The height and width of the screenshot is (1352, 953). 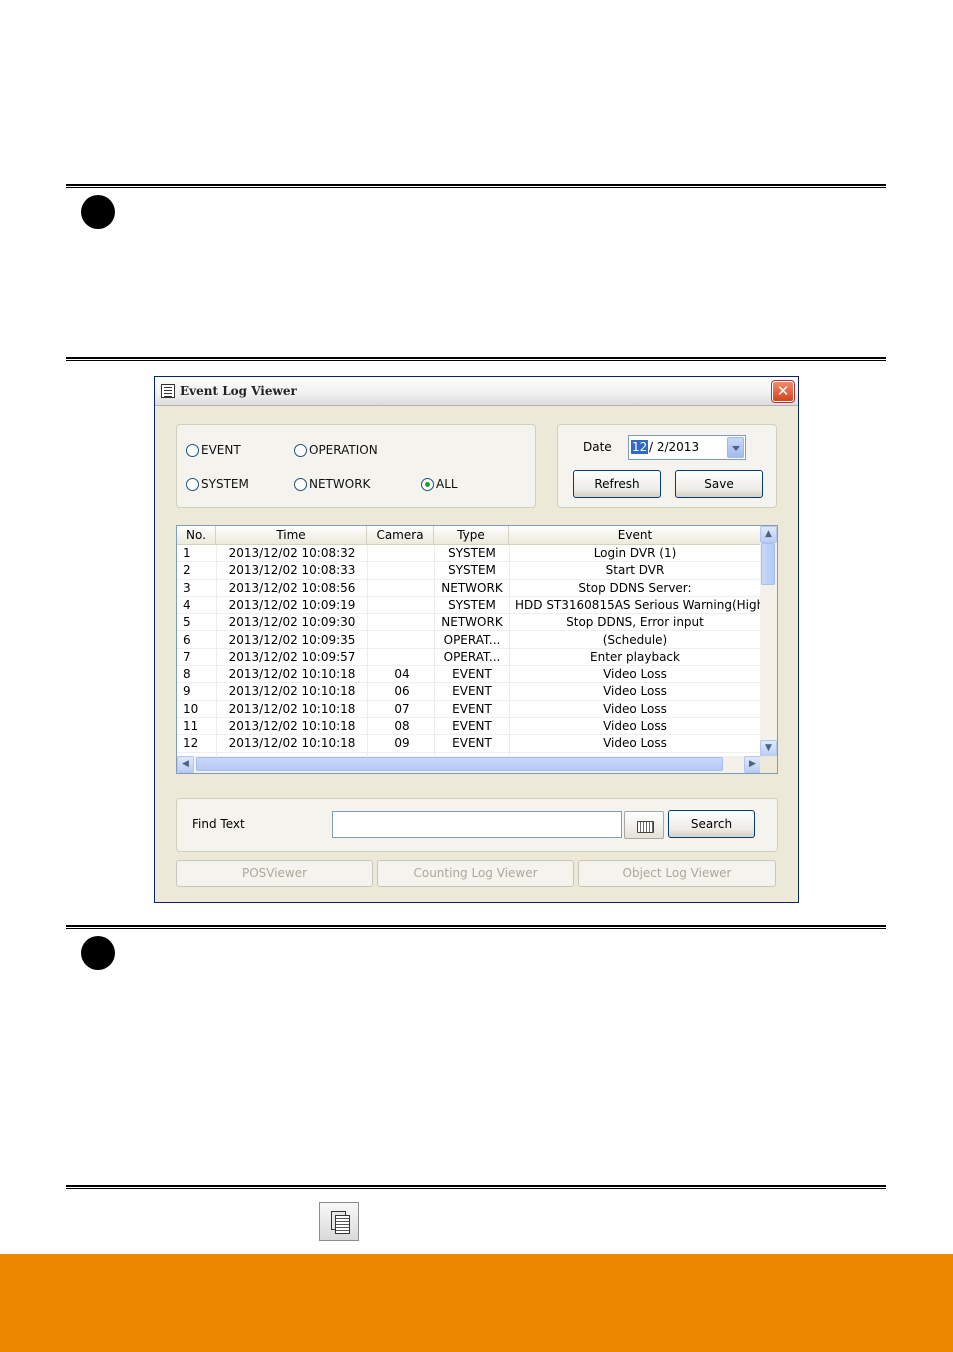 What do you see at coordinates (635, 656) in the screenshot?
I see `cell-event: Enter playback` at bounding box center [635, 656].